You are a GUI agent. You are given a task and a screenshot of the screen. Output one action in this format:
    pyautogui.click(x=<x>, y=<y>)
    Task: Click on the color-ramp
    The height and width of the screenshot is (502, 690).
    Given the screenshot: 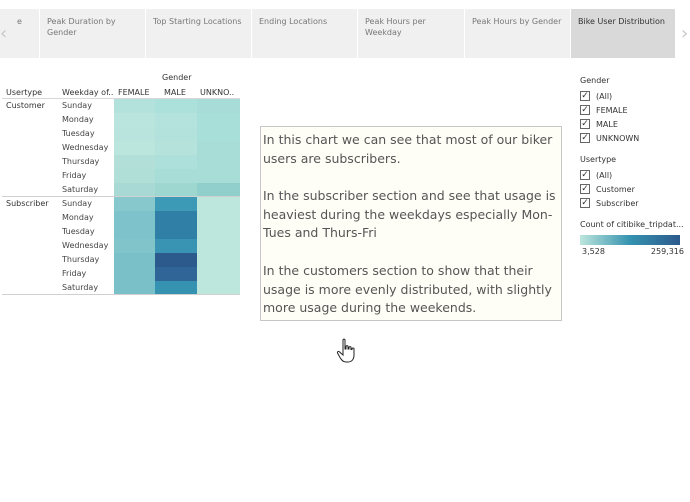 What is the action you would take?
    pyautogui.click(x=630, y=240)
    